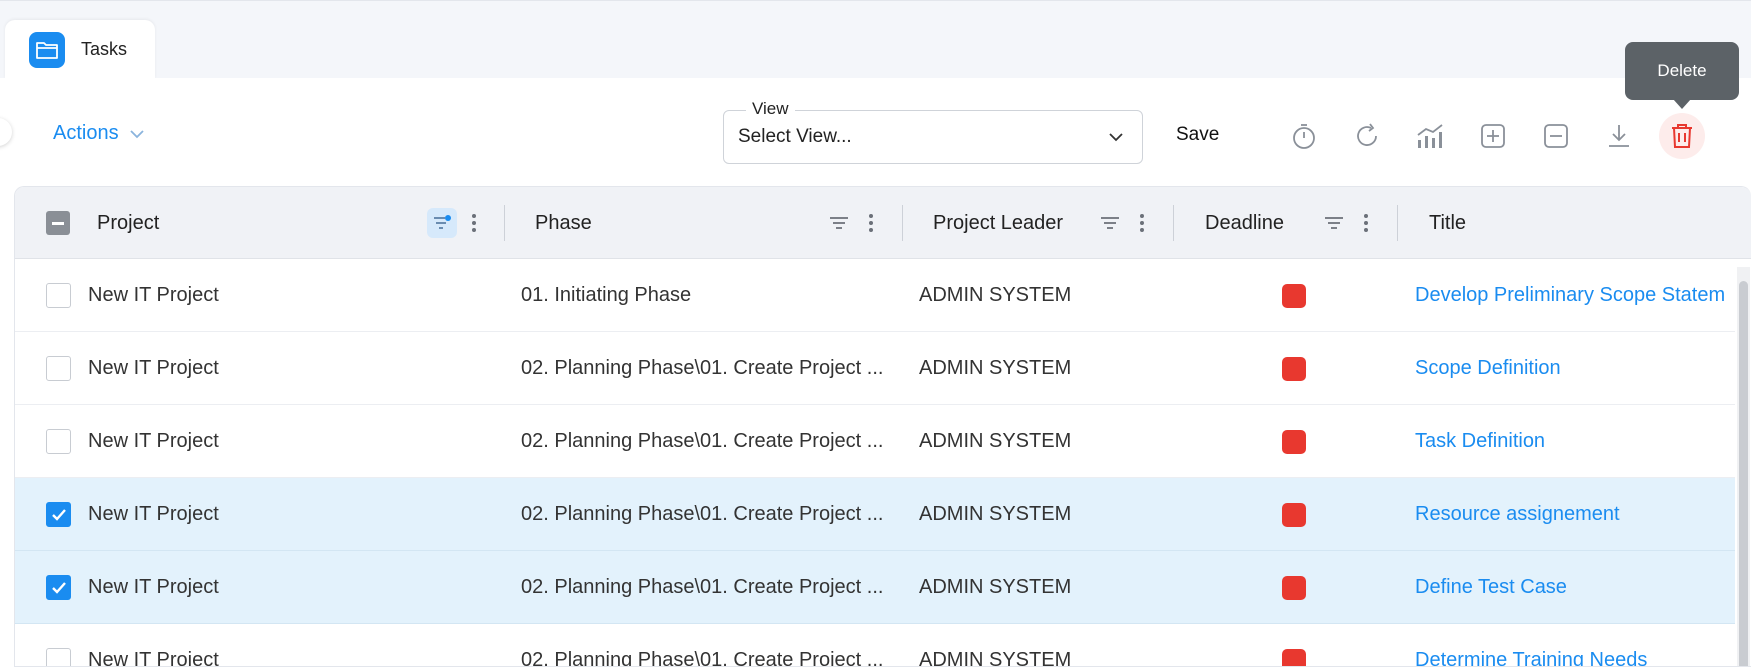 The height and width of the screenshot is (667, 1751). Describe the element at coordinates (6, 132) in the screenshot. I see `sidebar-toggle` at that location.